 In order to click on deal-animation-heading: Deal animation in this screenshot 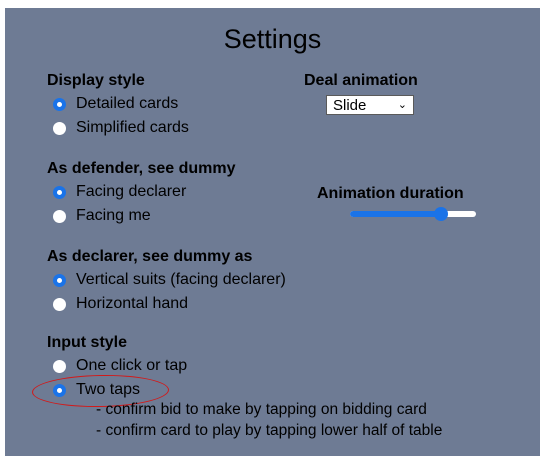, I will do `click(361, 80)`.